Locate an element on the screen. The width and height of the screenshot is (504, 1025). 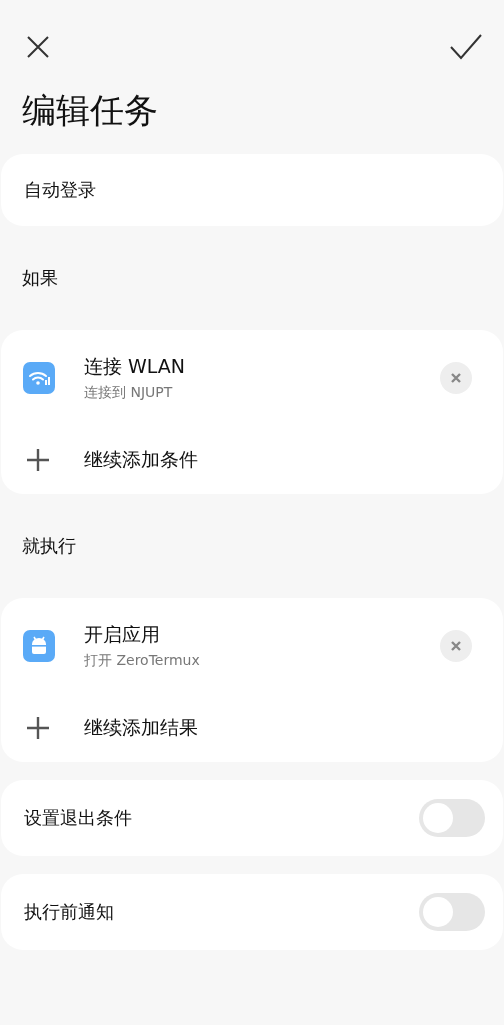
checkmark-icon is located at coordinates (466, 47).